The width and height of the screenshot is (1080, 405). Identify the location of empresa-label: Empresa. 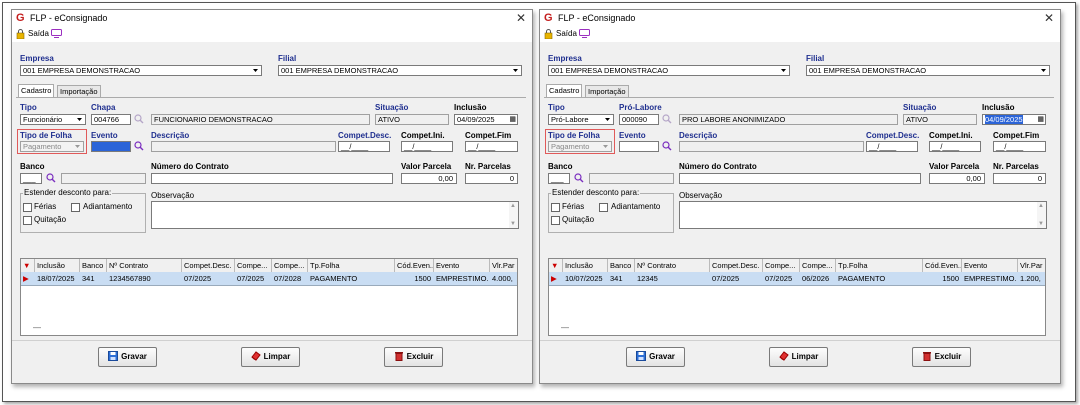
(565, 58).